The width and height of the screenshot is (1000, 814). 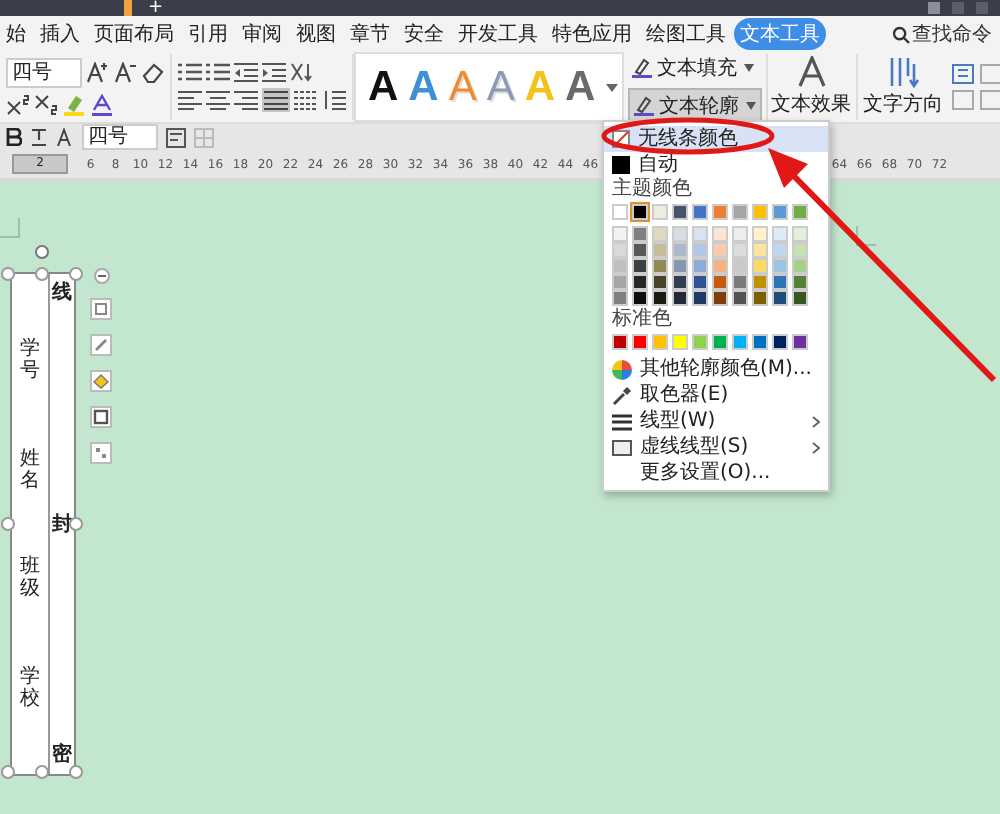 What do you see at coordinates (176, 137) in the screenshot?
I see `format-icon` at bounding box center [176, 137].